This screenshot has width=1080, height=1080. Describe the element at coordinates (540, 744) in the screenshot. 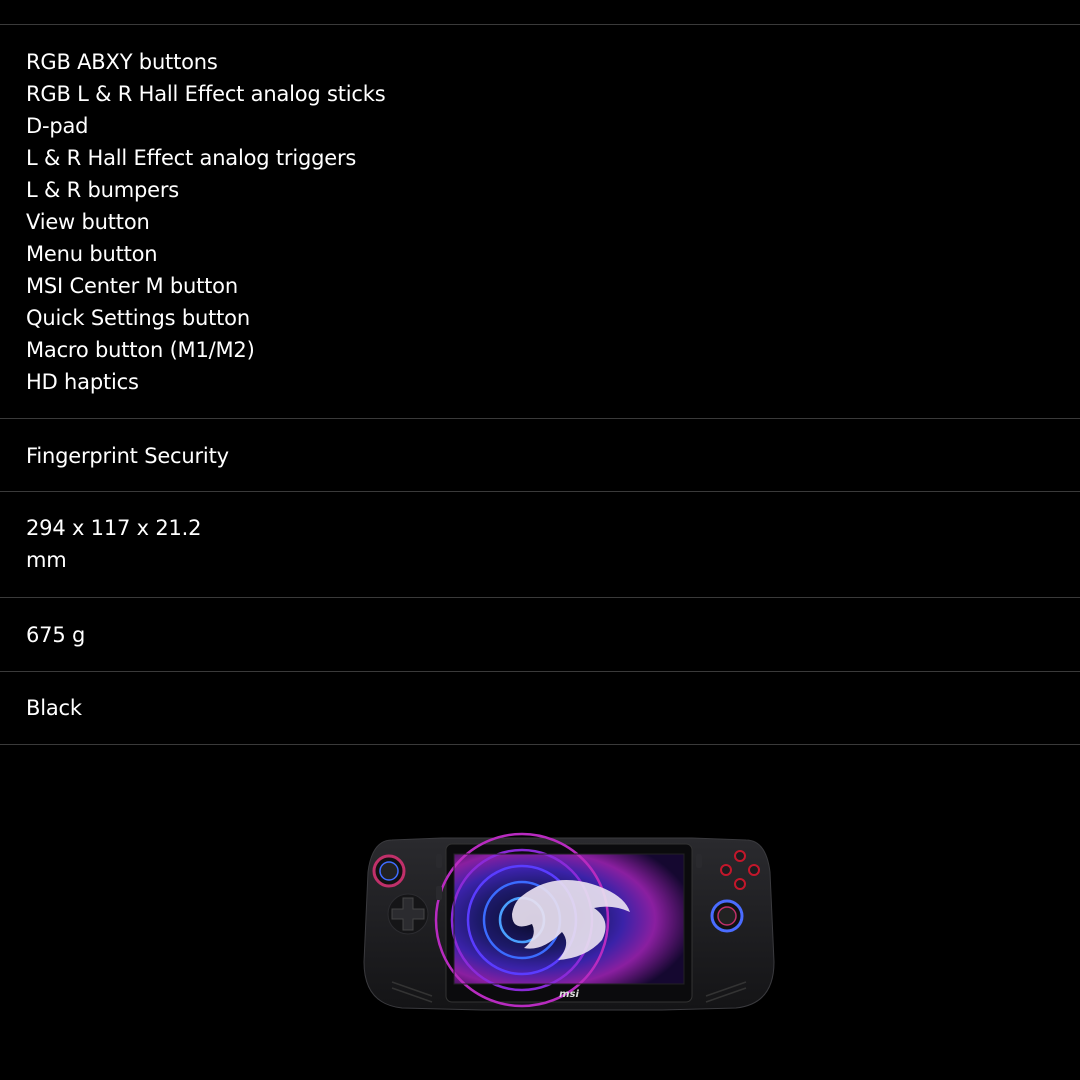

I see `color-divider` at that location.